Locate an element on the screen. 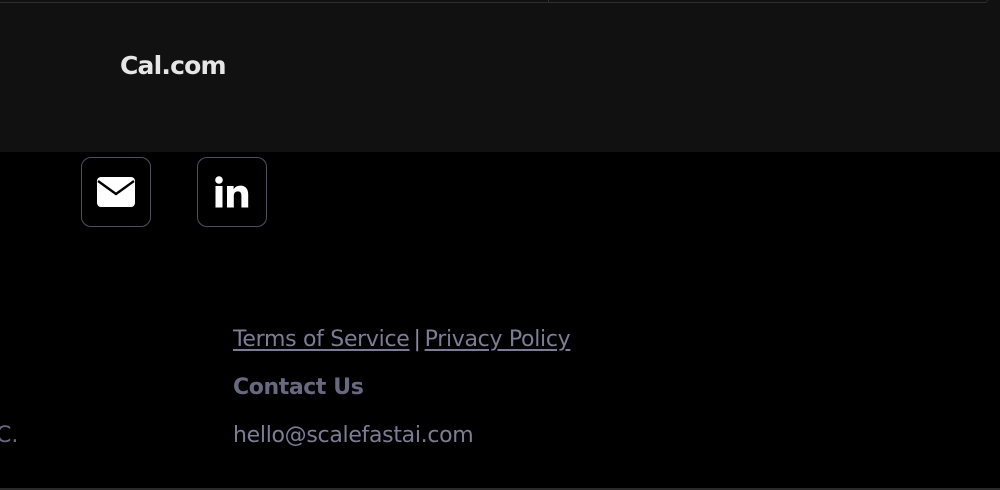 The image size is (1000, 490). legal-links: Terms of Service | Privacy Policy is located at coordinates (402, 340).